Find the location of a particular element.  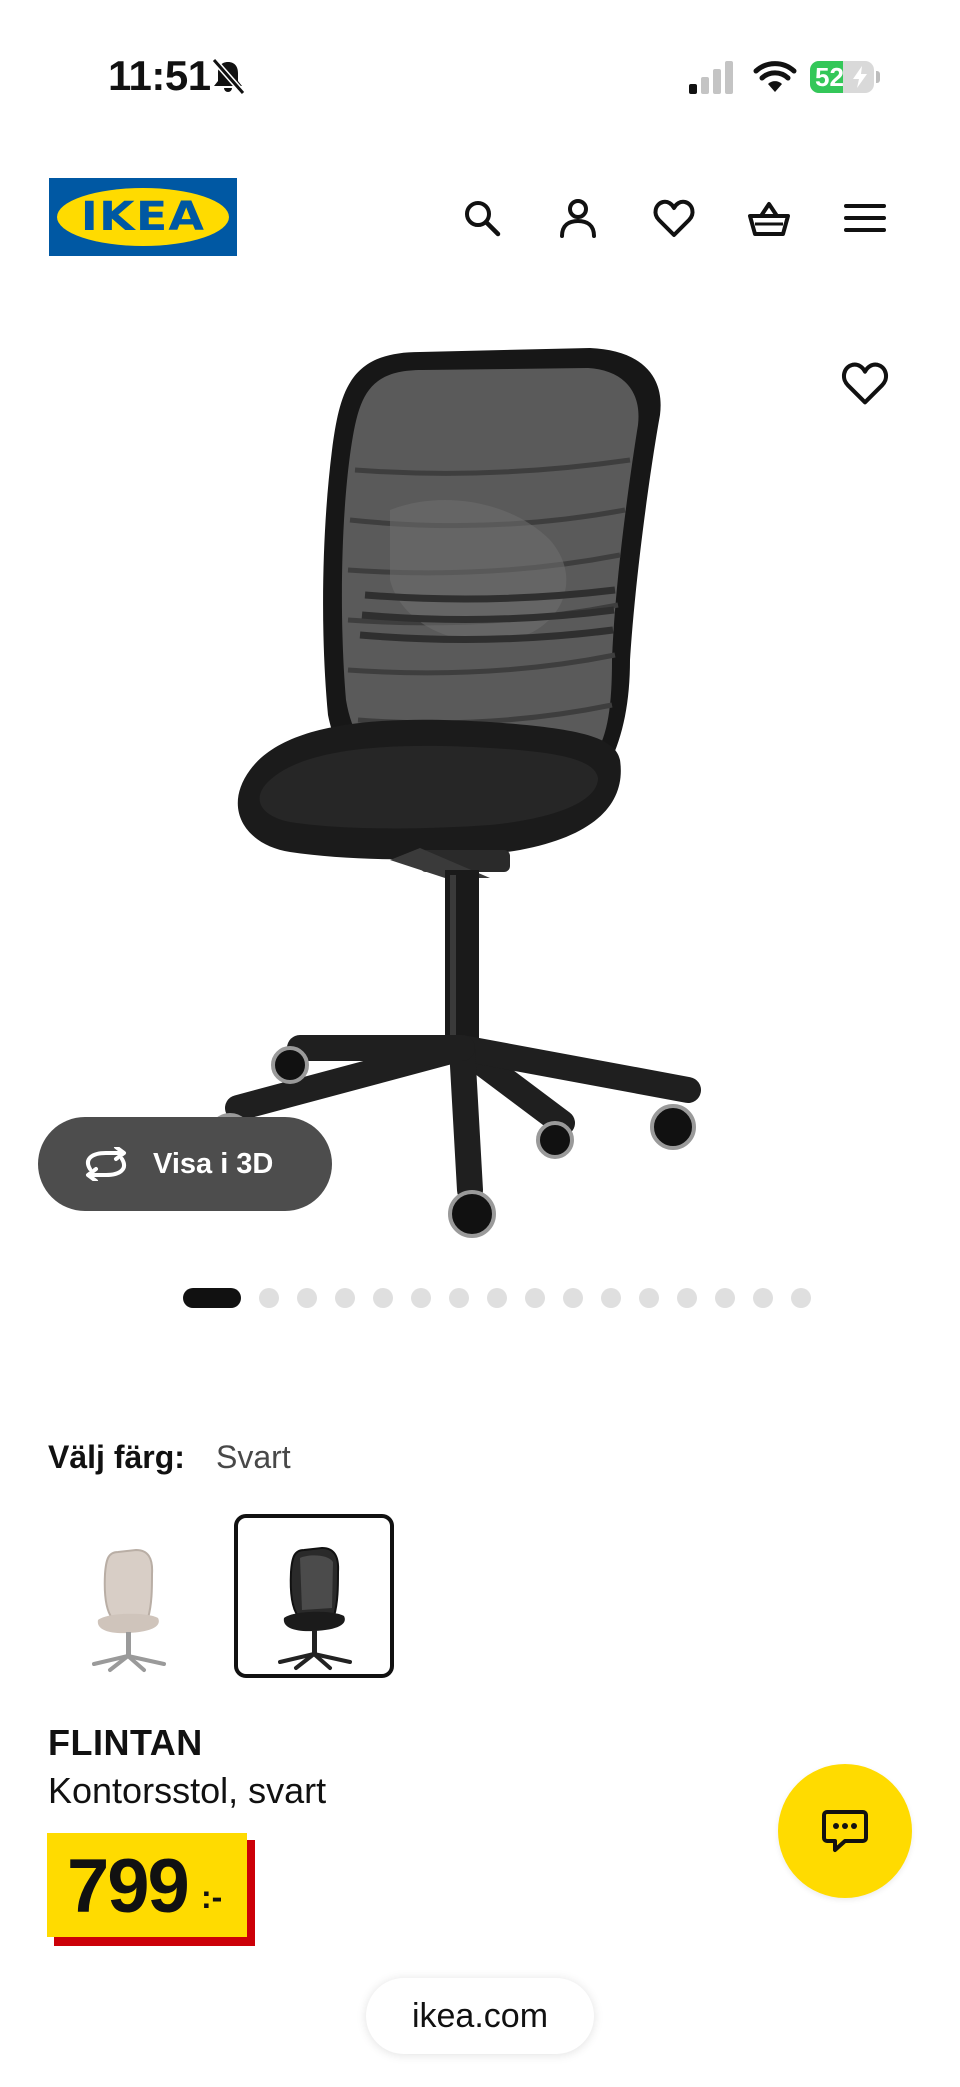

price-suffix: :- is located at coordinates (212, 1897).